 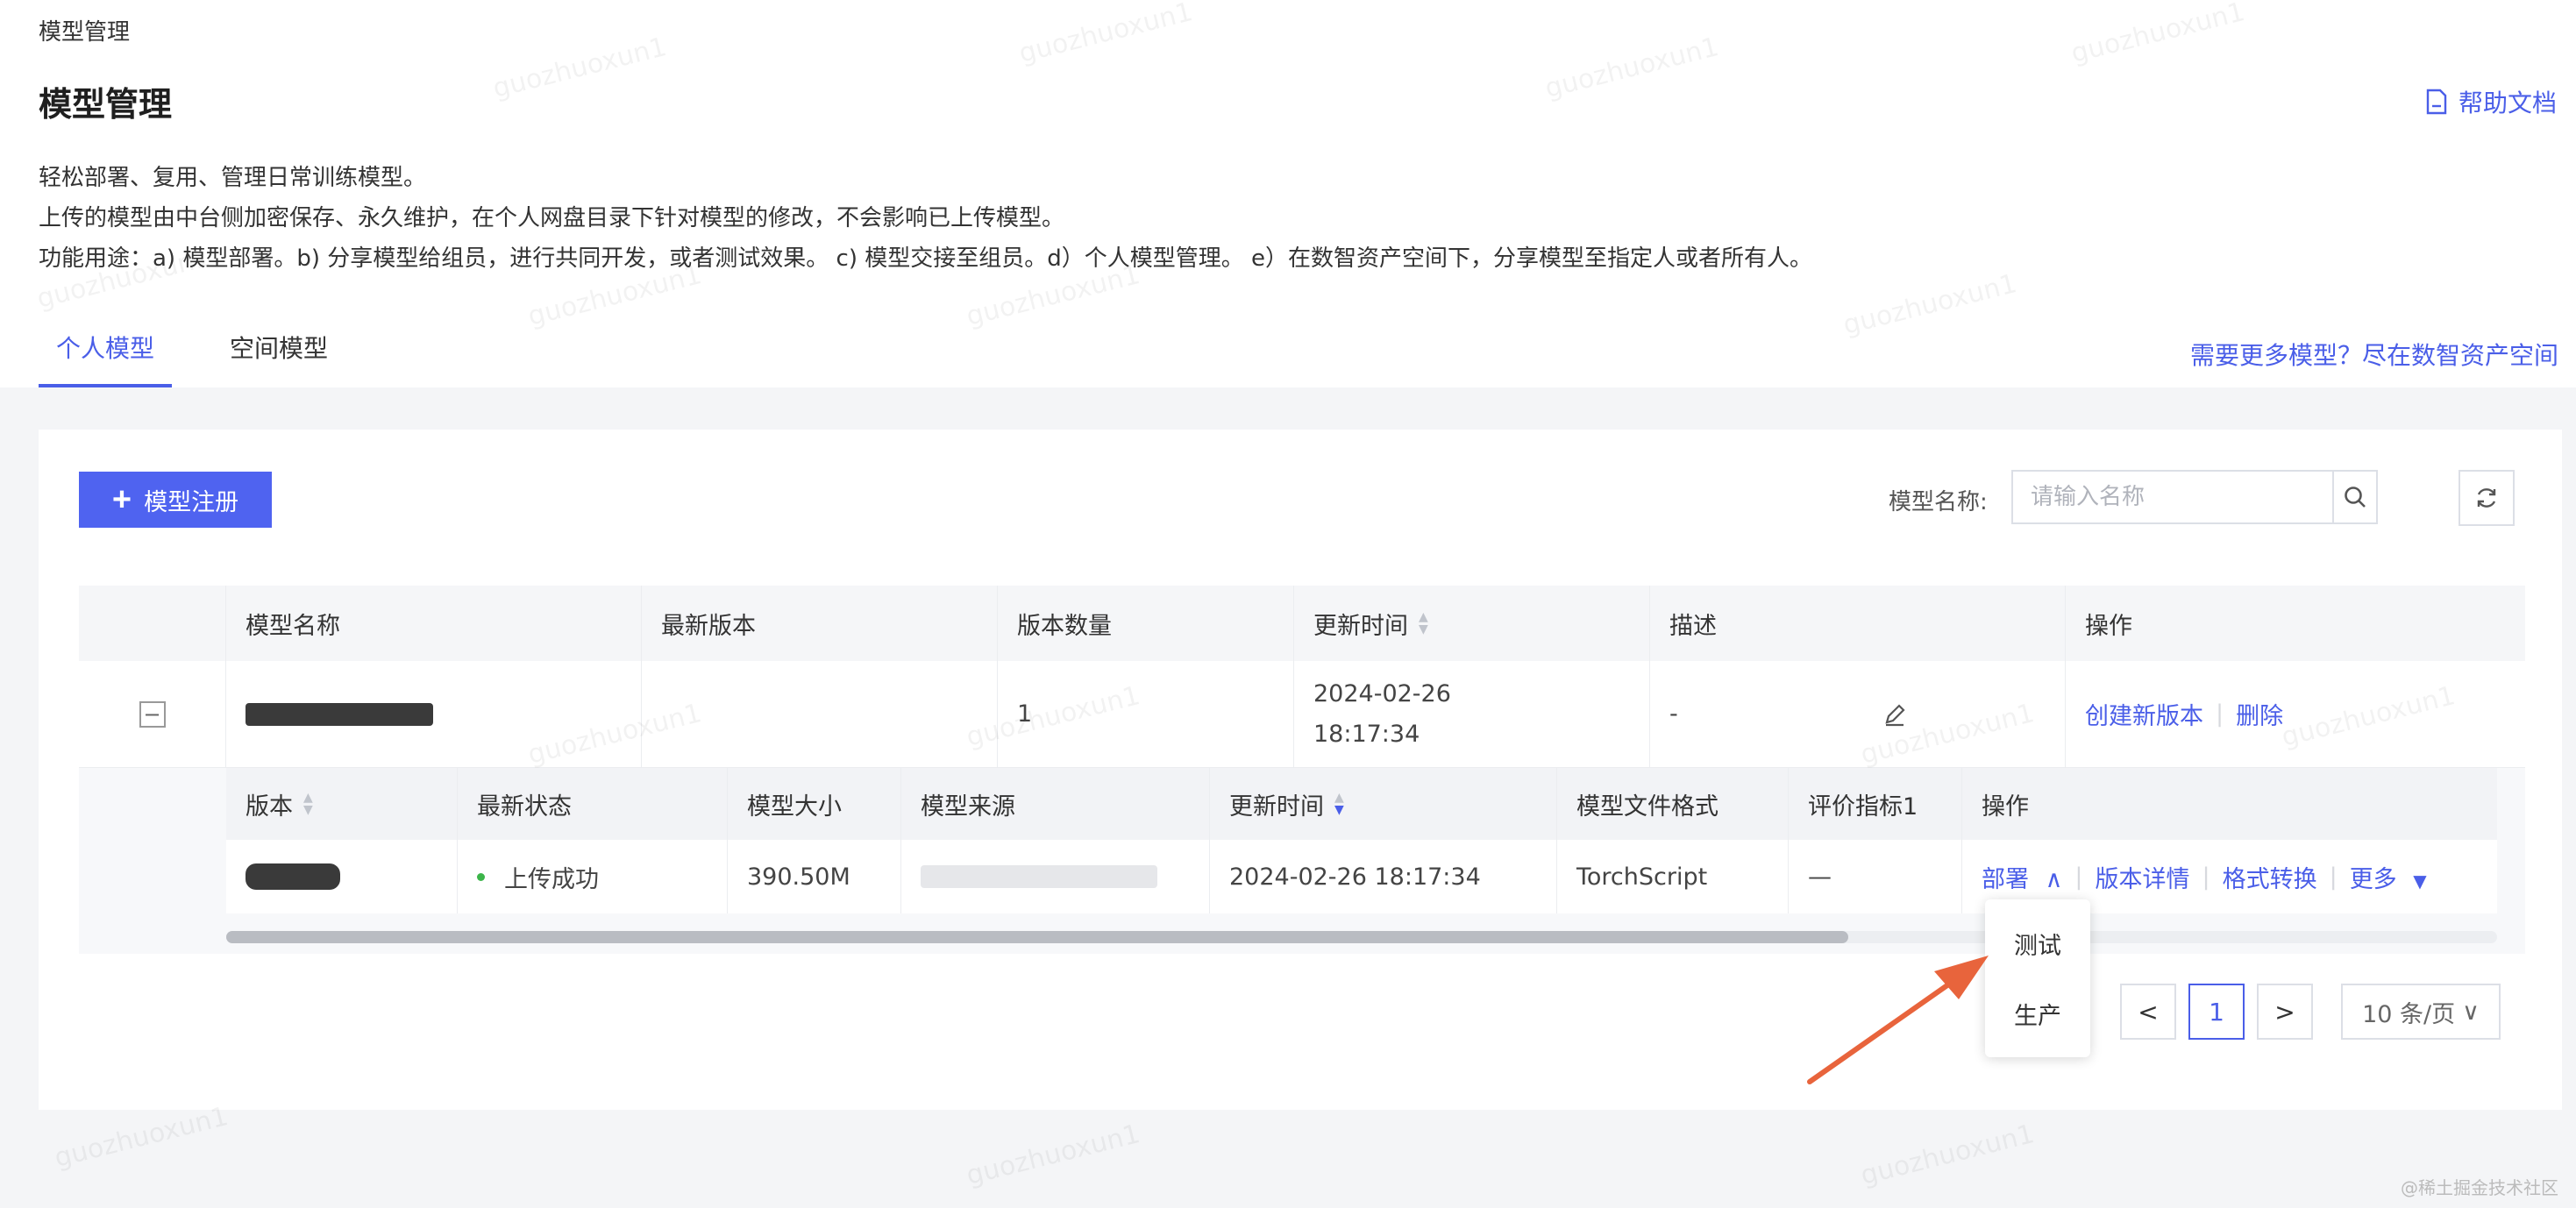 I want to click on search-box, so click(x=2194, y=497).